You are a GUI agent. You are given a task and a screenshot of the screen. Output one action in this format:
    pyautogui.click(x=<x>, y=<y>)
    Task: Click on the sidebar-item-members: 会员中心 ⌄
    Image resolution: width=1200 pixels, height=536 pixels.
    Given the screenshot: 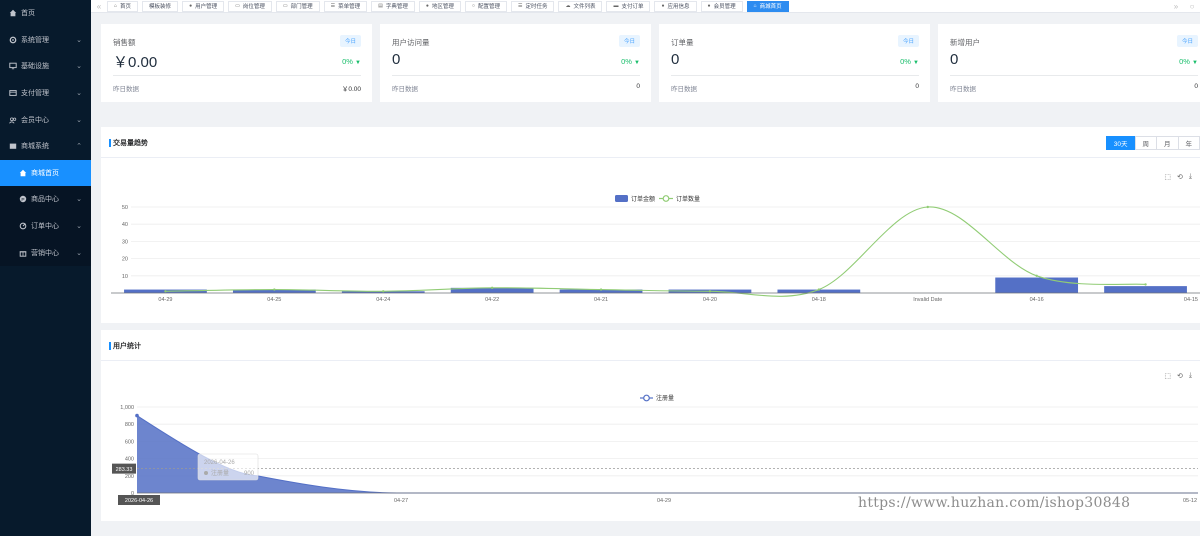 What is the action you would take?
    pyautogui.click(x=45, y=119)
    